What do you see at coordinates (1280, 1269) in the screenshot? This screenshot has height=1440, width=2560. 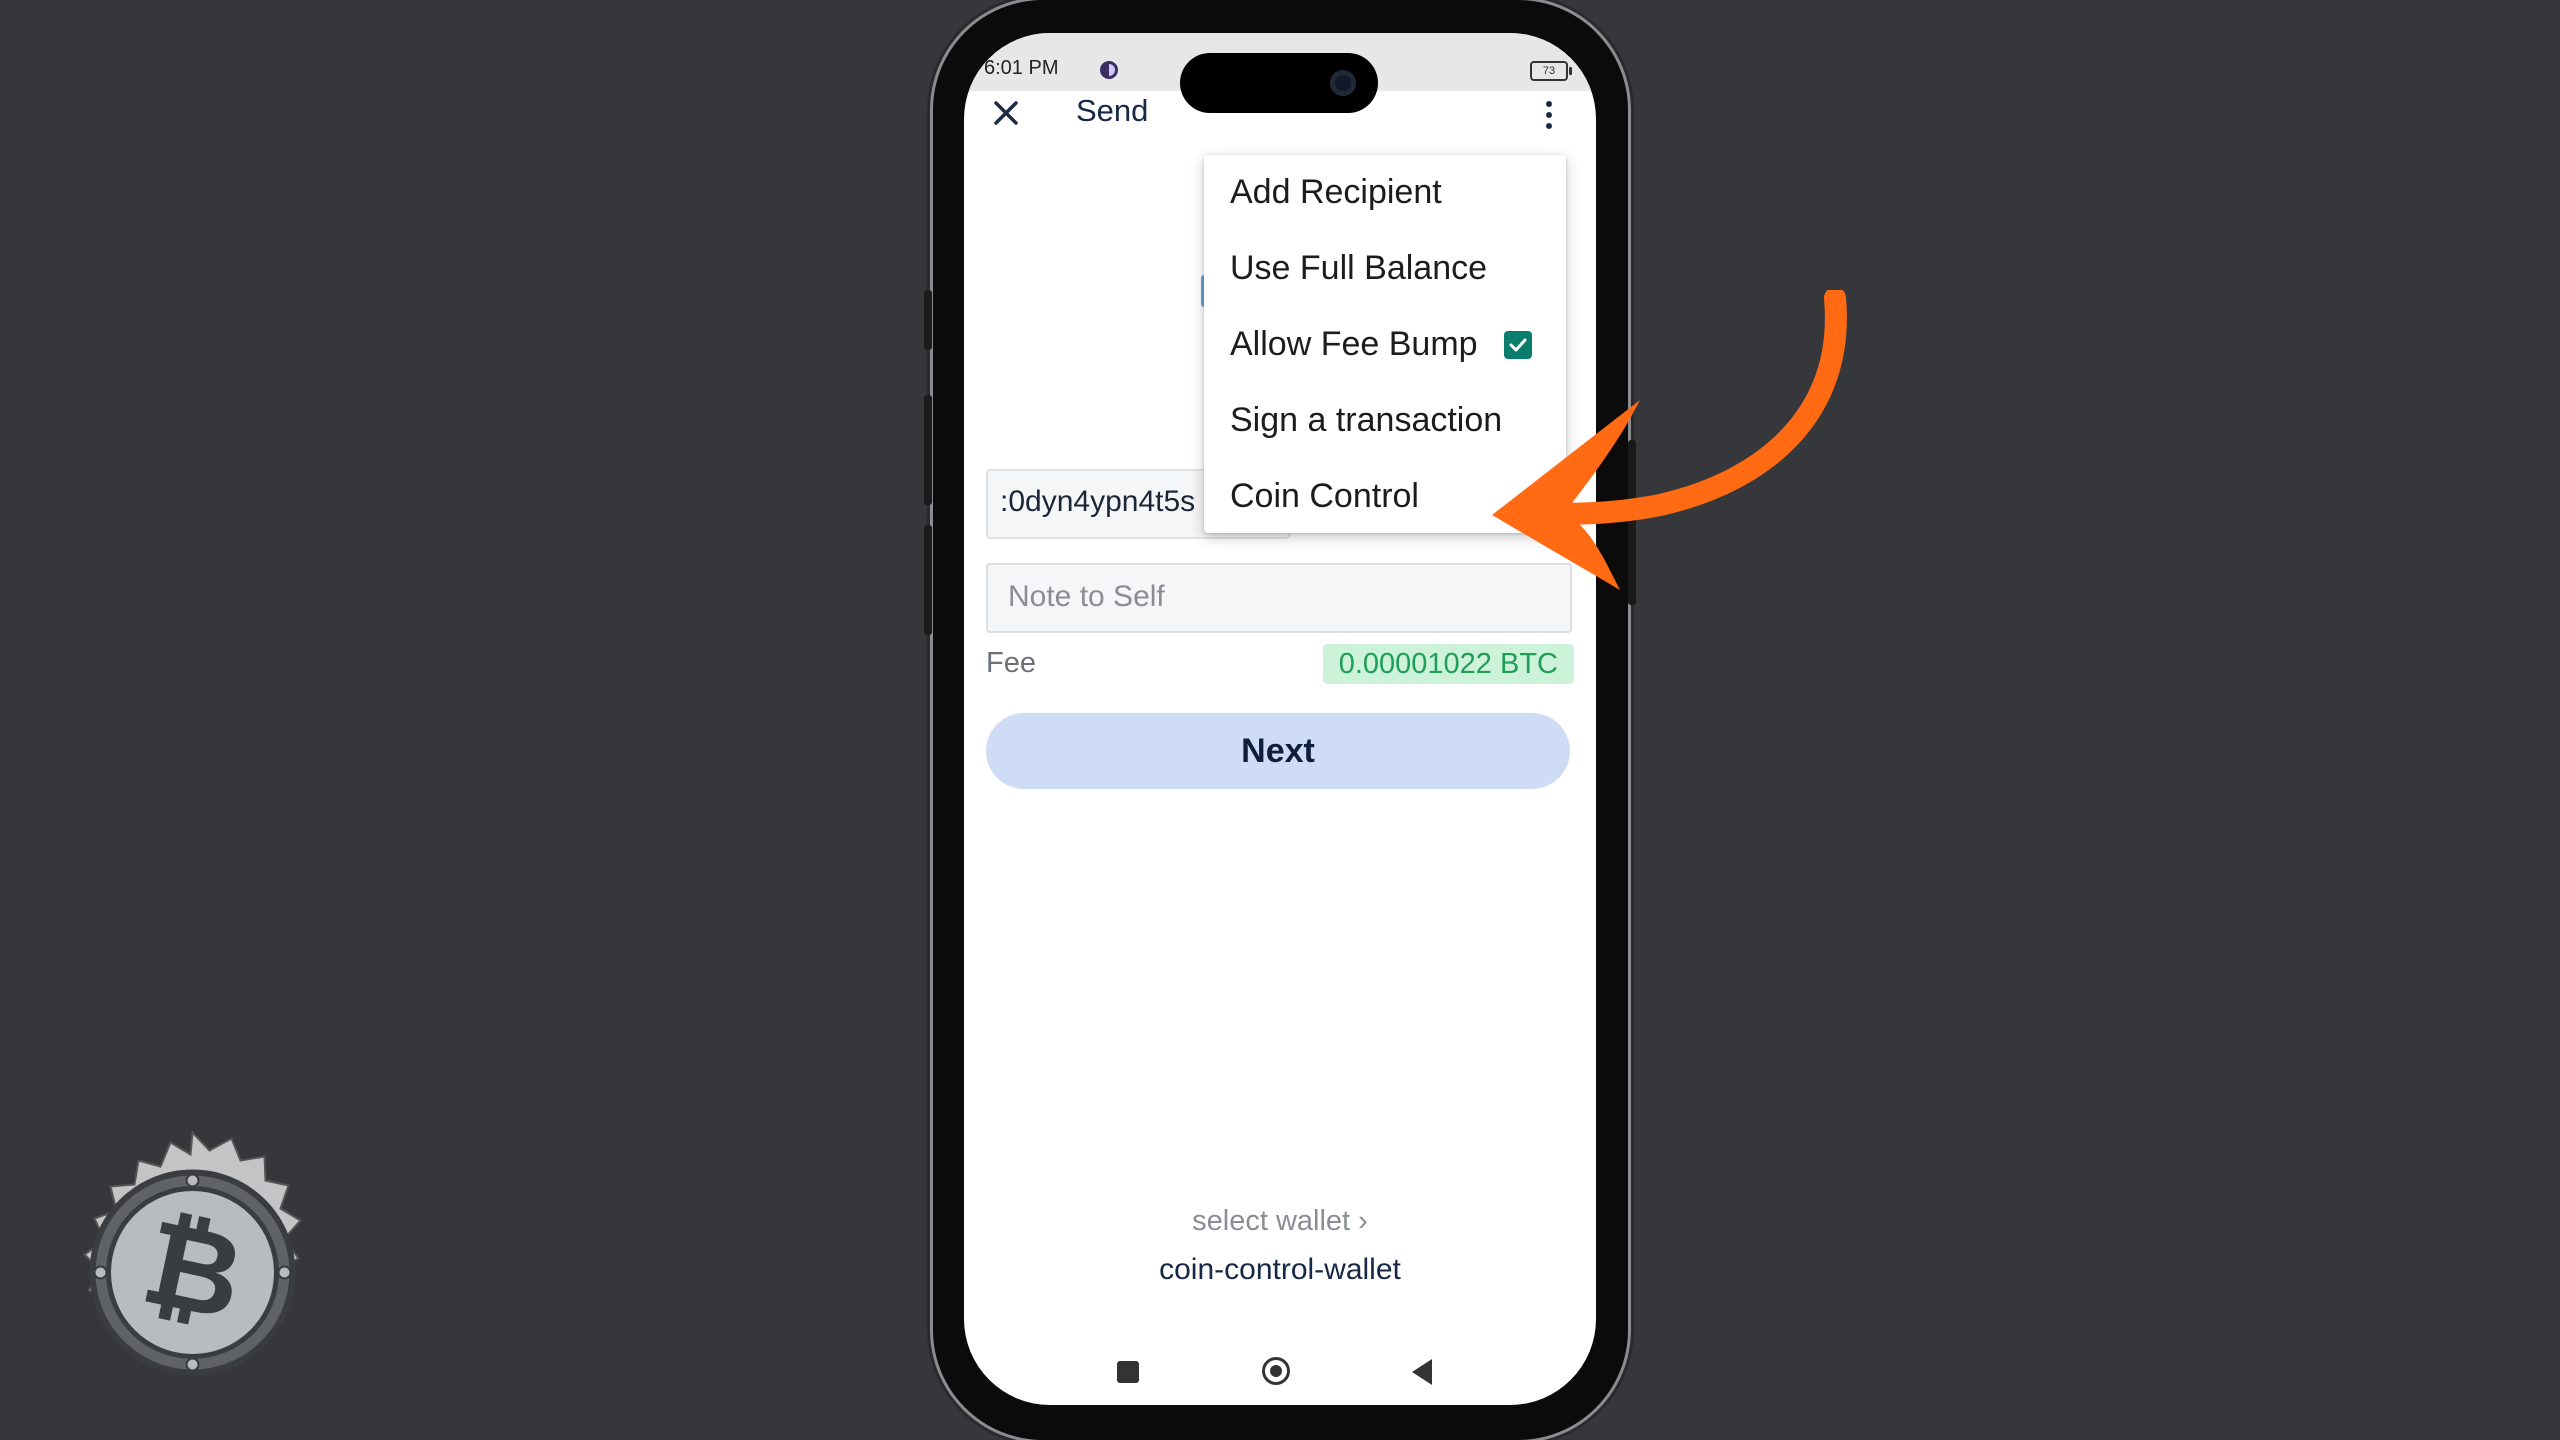 I see `wallet-name: coin-control-wallet` at bounding box center [1280, 1269].